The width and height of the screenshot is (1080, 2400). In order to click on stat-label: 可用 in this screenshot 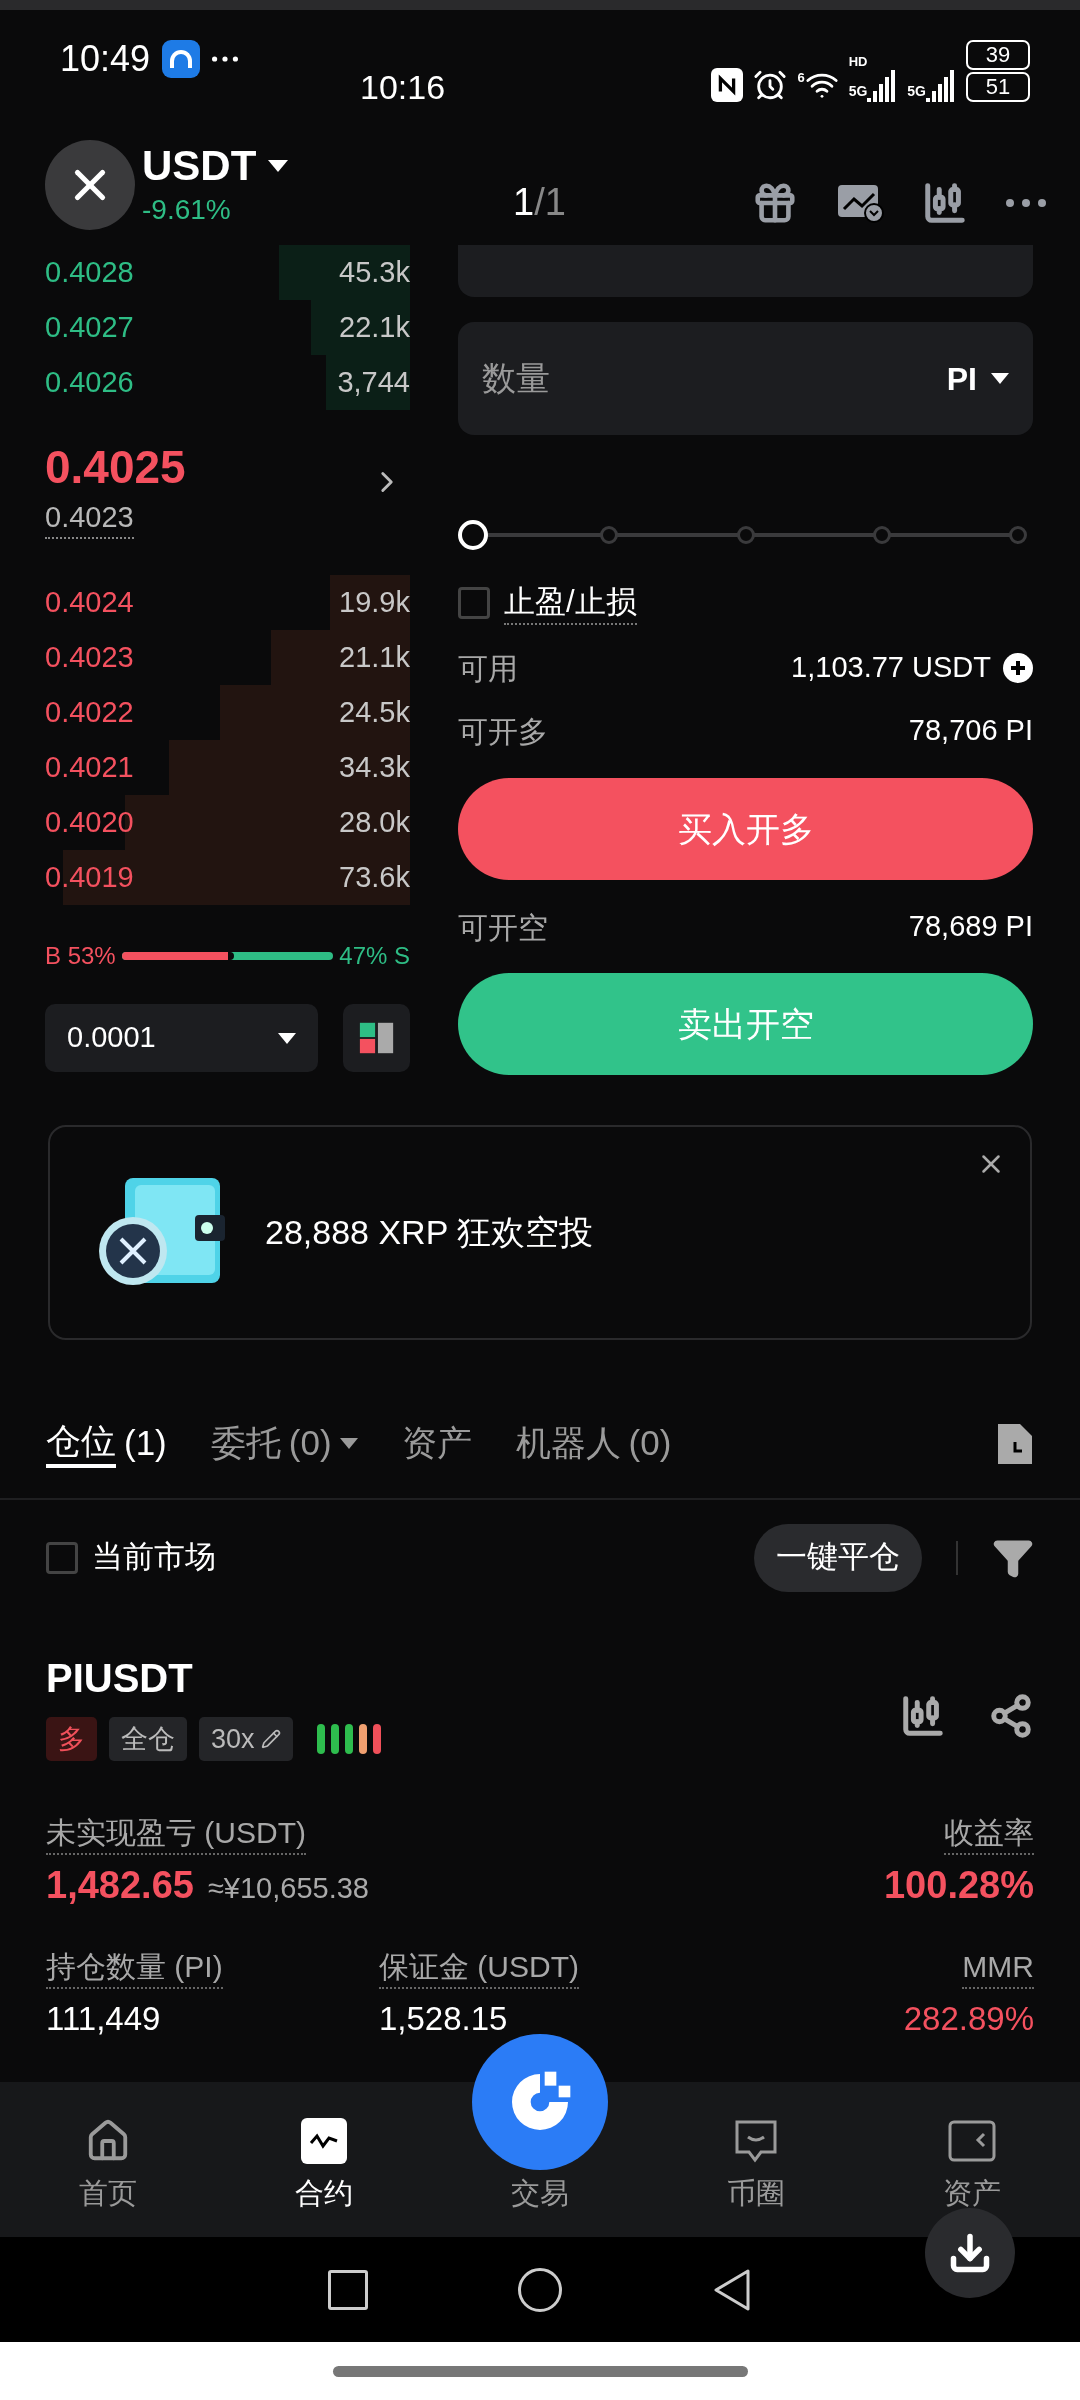, I will do `click(488, 668)`.